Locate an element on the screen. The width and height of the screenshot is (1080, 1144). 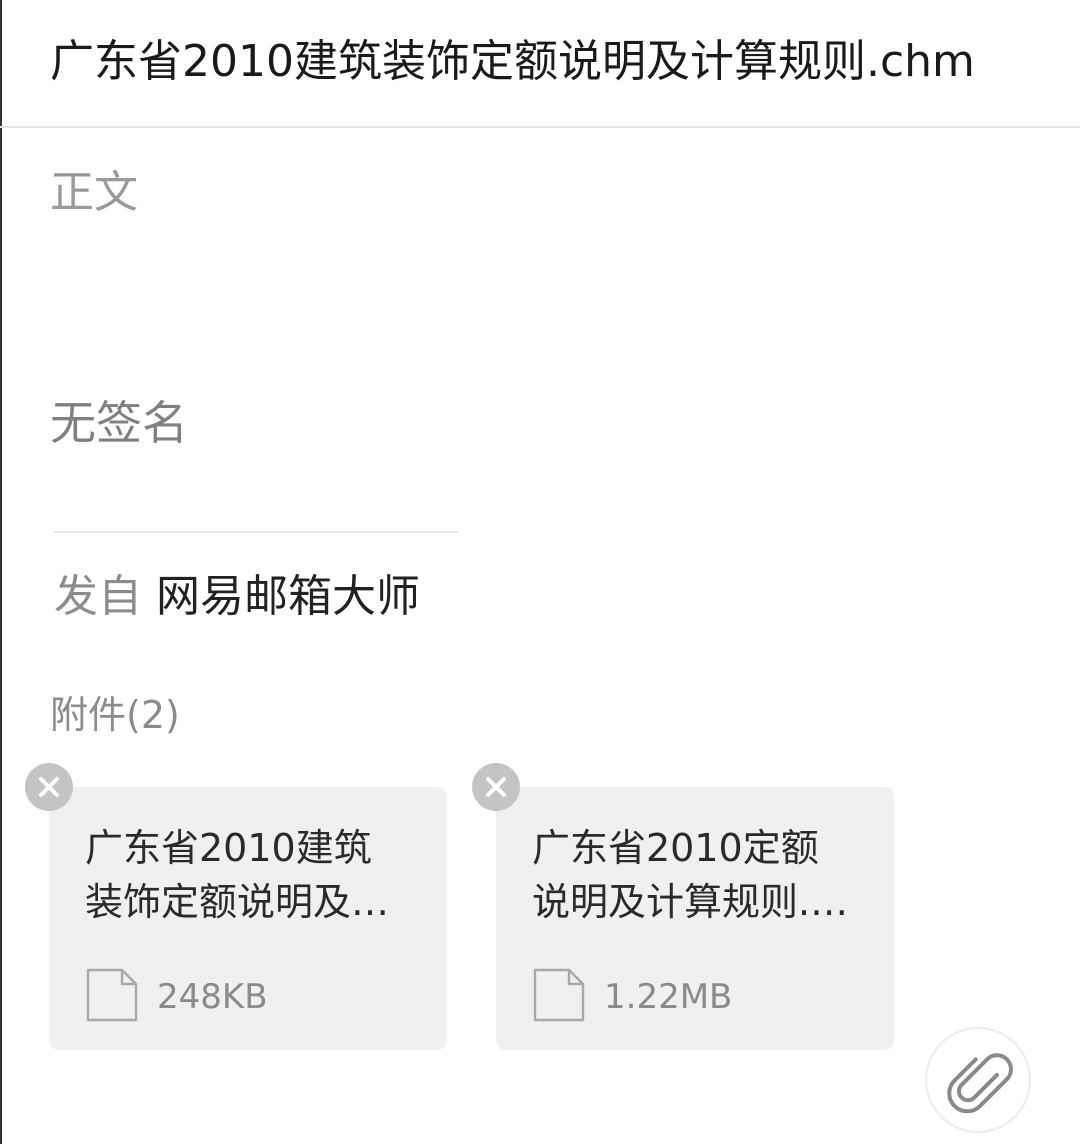
body-input: 正文 is located at coordinates (94, 193).